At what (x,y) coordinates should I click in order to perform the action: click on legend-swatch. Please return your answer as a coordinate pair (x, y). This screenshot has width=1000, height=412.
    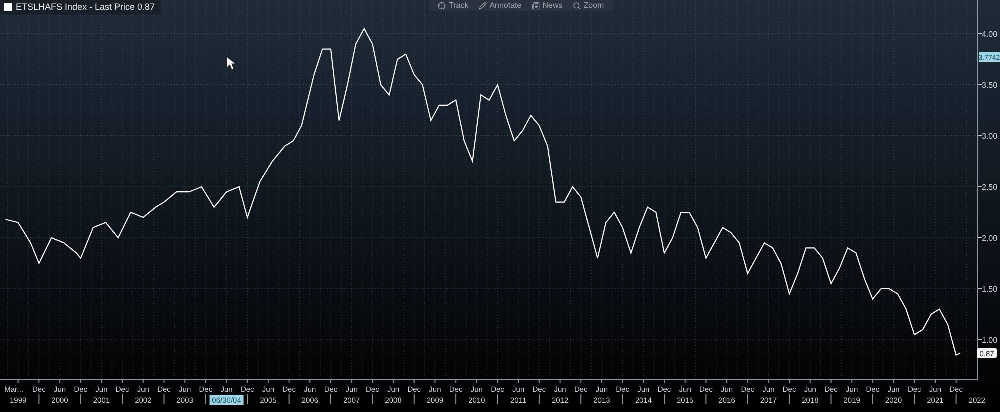
    Looking at the image, I should click on (8, 7).